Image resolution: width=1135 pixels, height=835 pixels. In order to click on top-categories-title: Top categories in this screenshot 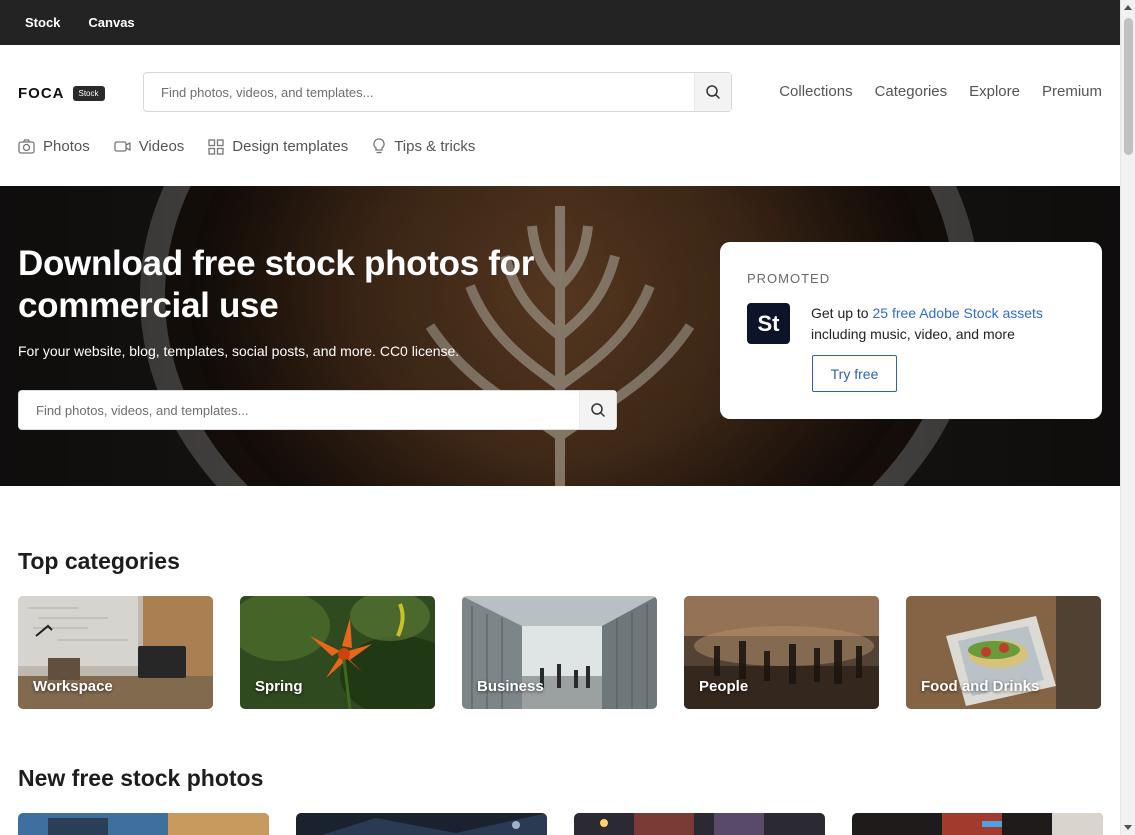, I will do `click(99, 561)`.